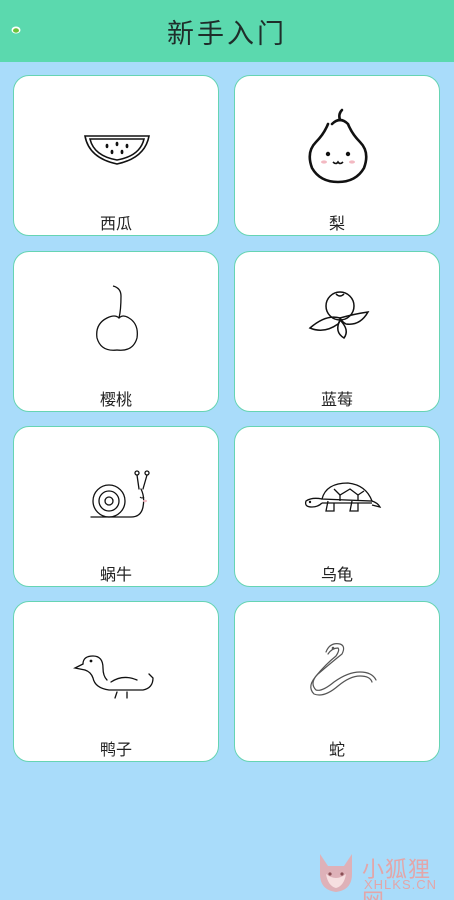  What do you see at coordinates (115, 574) in the screenshot?
I see `card-label: 蜗牛` at bounding box center [115, 574].